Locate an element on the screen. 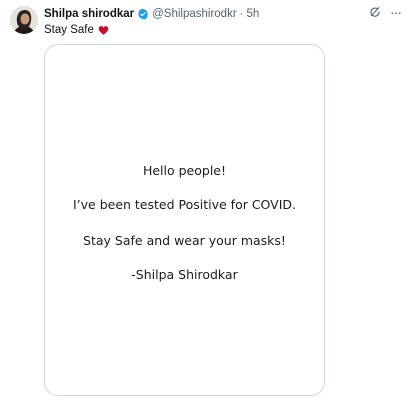 This screenshot has width=411, height=400. verified-badge-icon is located at coordinates (143, 14).